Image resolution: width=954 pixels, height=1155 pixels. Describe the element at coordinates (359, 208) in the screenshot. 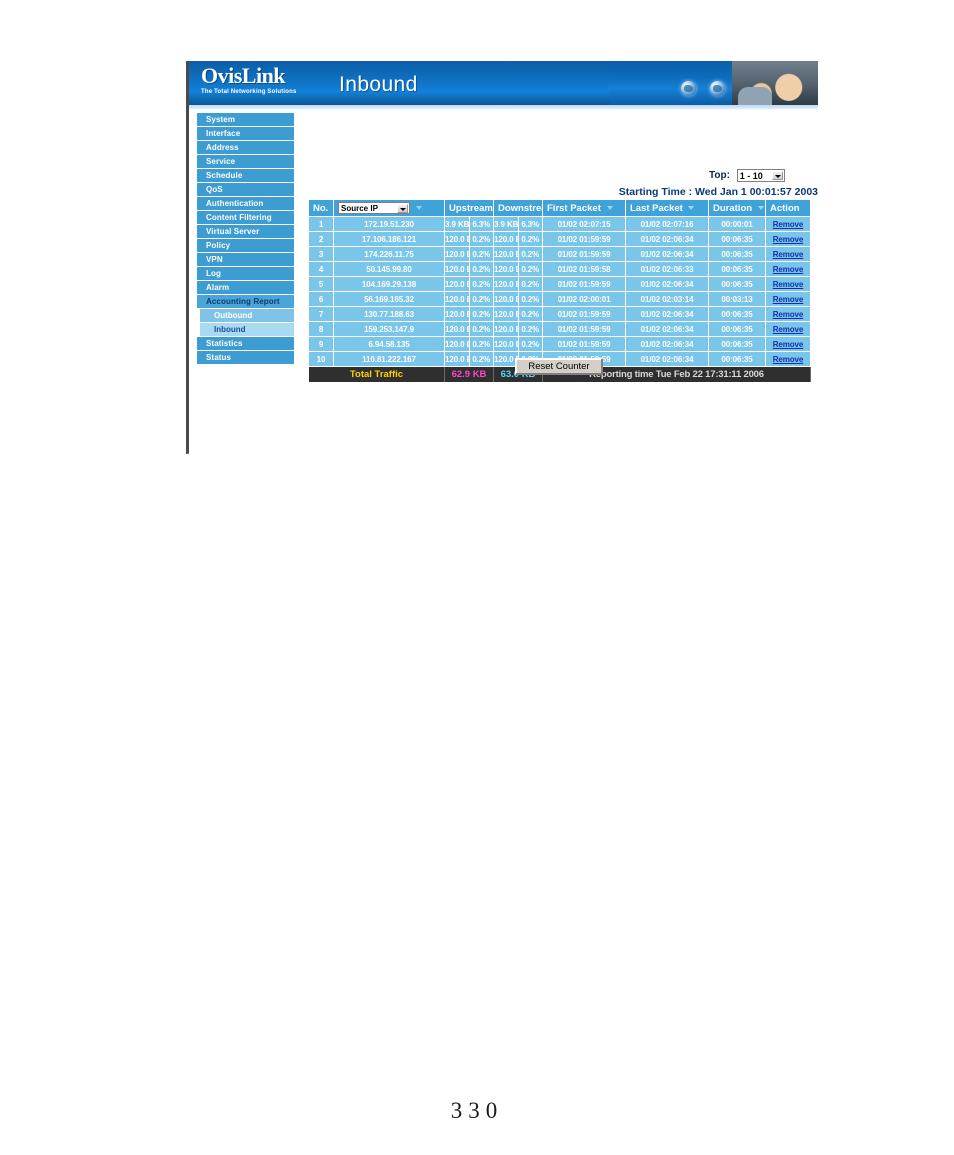

I see `source-ip-select-value: Source IP` at that location.